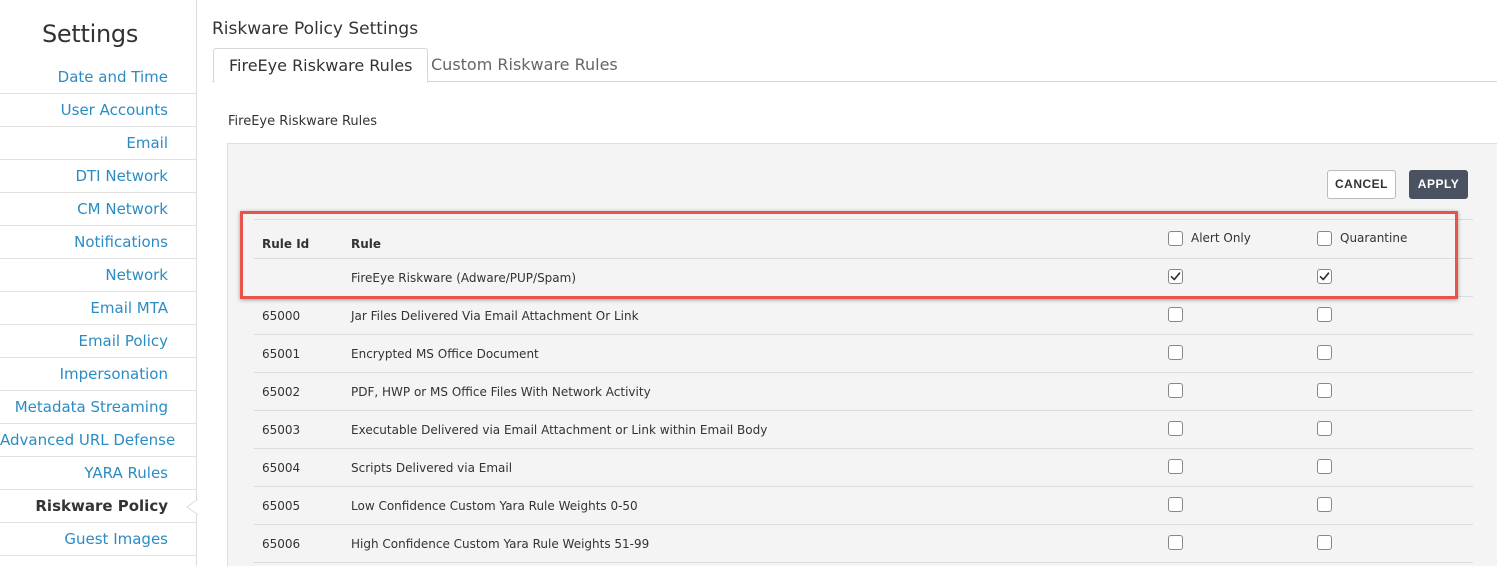 The image size is (1497, 566). Describe the element at coordinates (281, 392) in the screenshot. I see `rule-id: 65002` at that location.